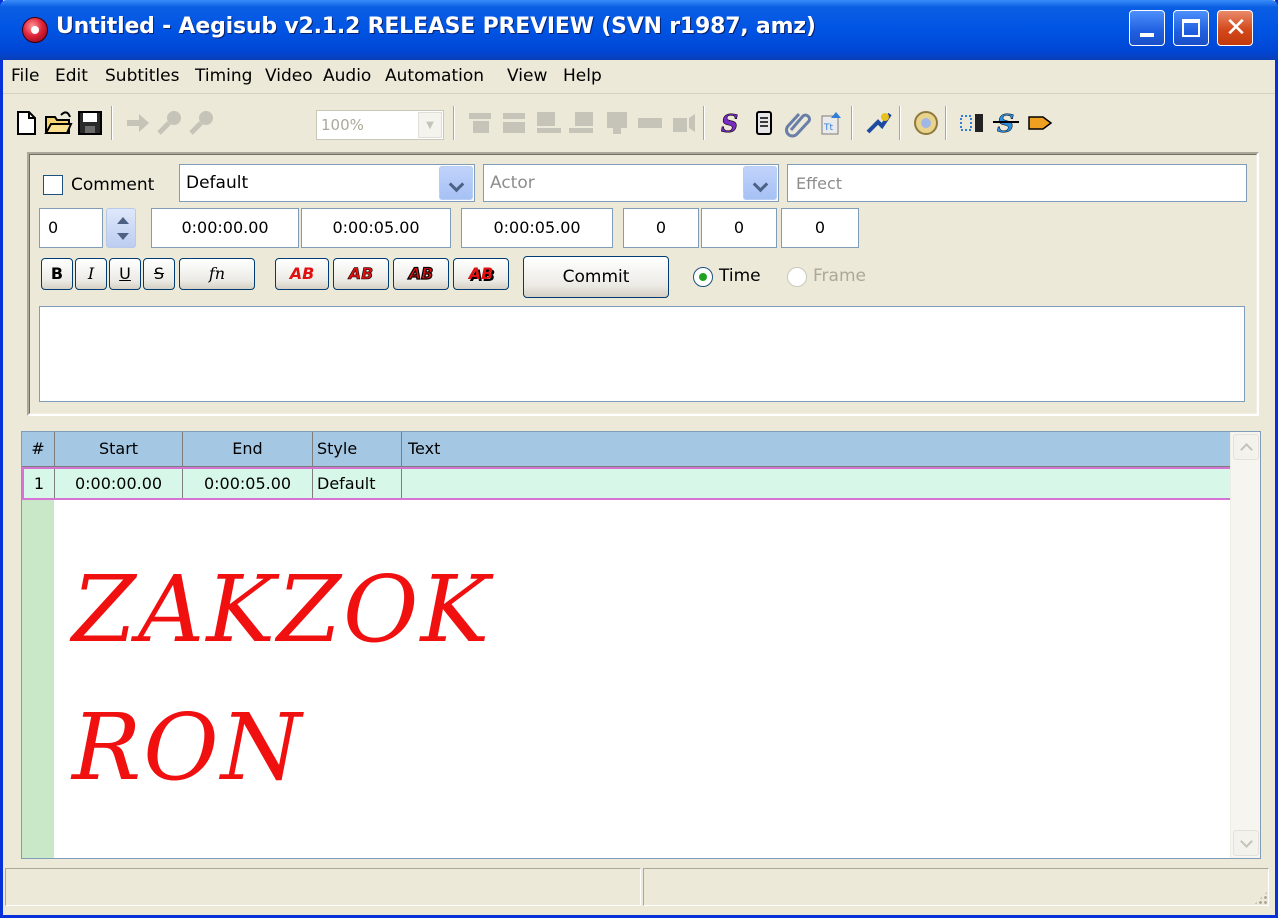  What do you see at coordinates (548, 123) in the screenshot?
I see `snap-start-icon` at bounding box center [548, 123].